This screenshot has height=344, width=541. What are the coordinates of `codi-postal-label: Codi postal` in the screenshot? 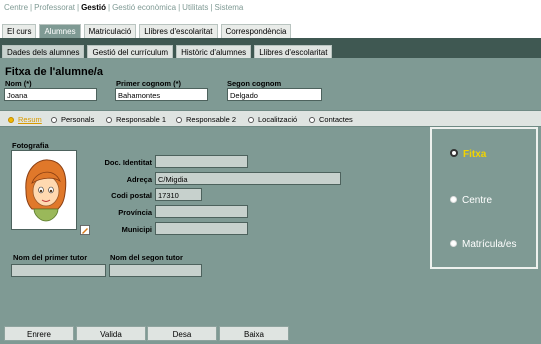 It's located at (131, 195).